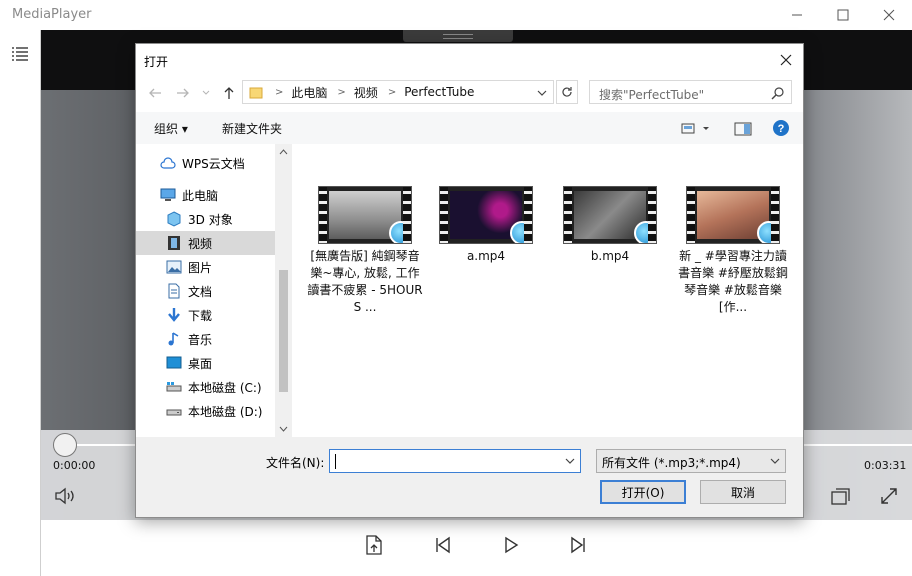  I want to click on maximize-button, so click(843, 15).